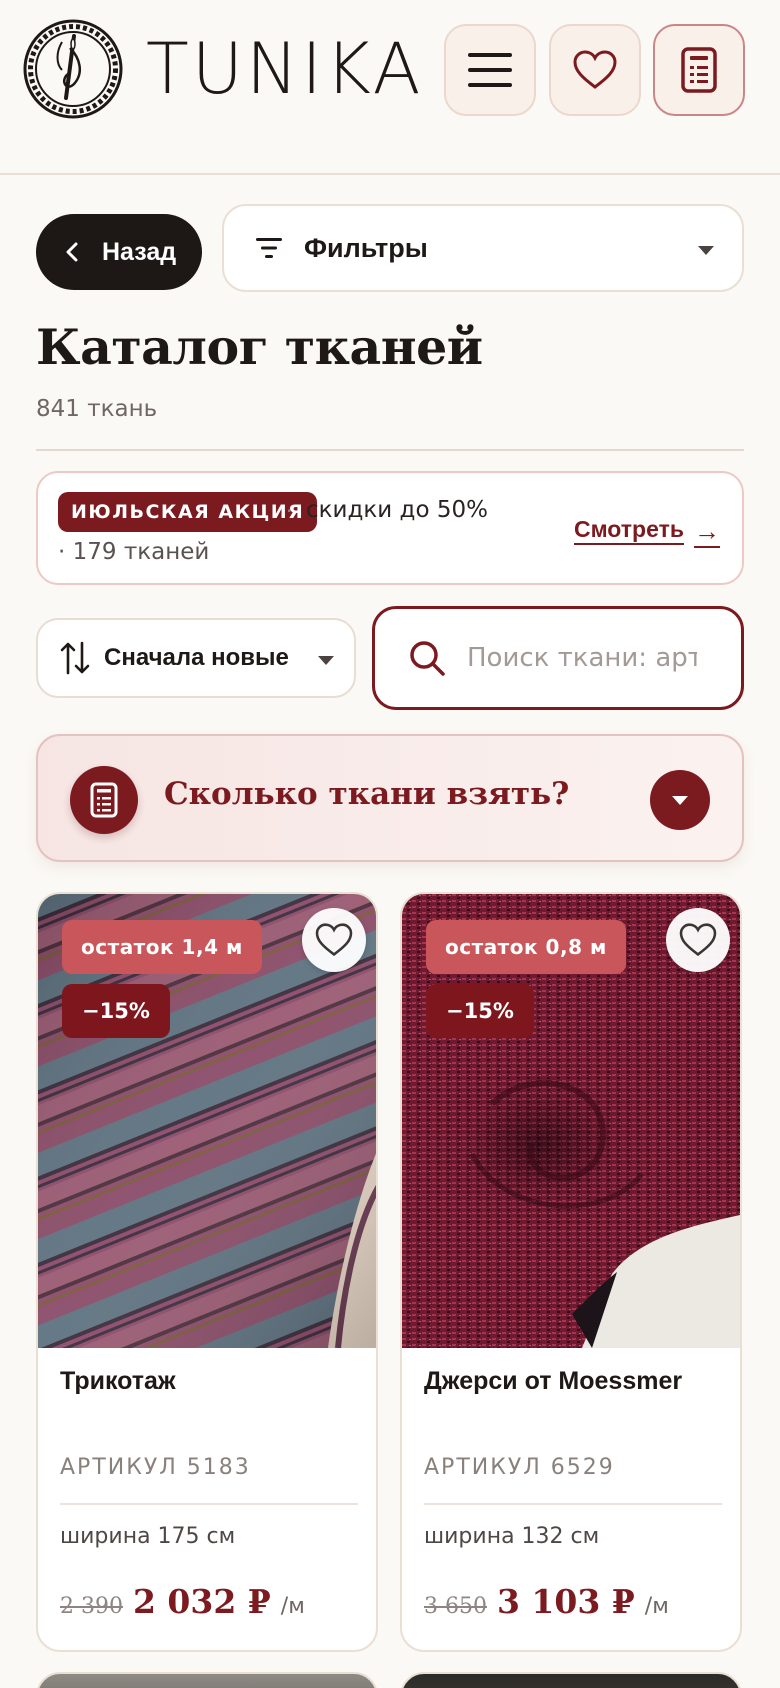  Describe the element at coordinates (397, 510) in the screenshot. I see `promo-text: скидки до 50%` at that location.